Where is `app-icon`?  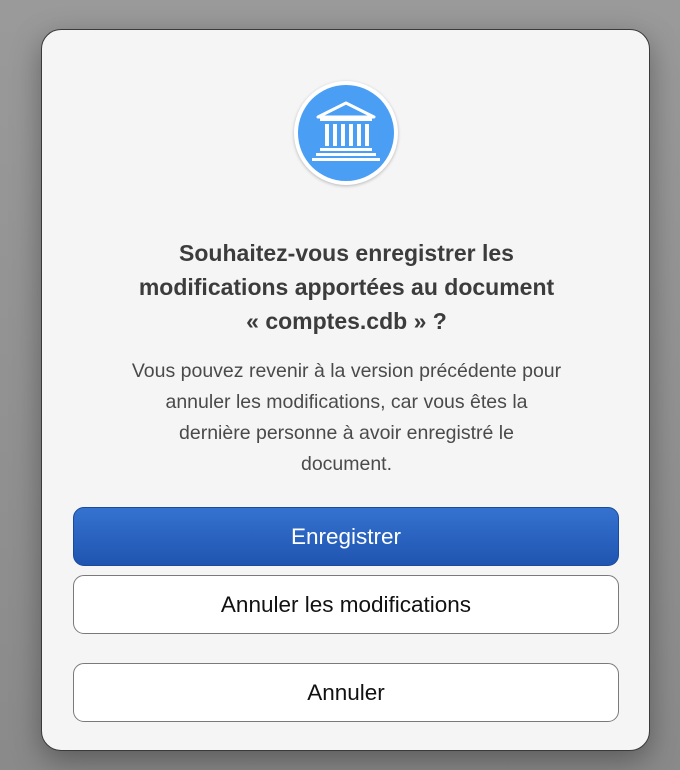 app-icon is located at coordinates (346, 133).